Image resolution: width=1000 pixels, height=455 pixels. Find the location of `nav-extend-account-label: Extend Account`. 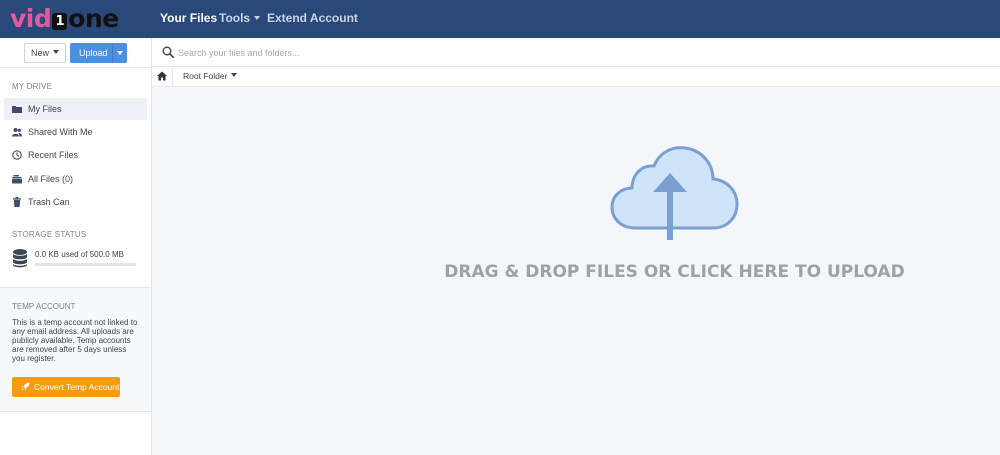

nav-extend-account-label: Extend Account is located at coordinates (312, 18).